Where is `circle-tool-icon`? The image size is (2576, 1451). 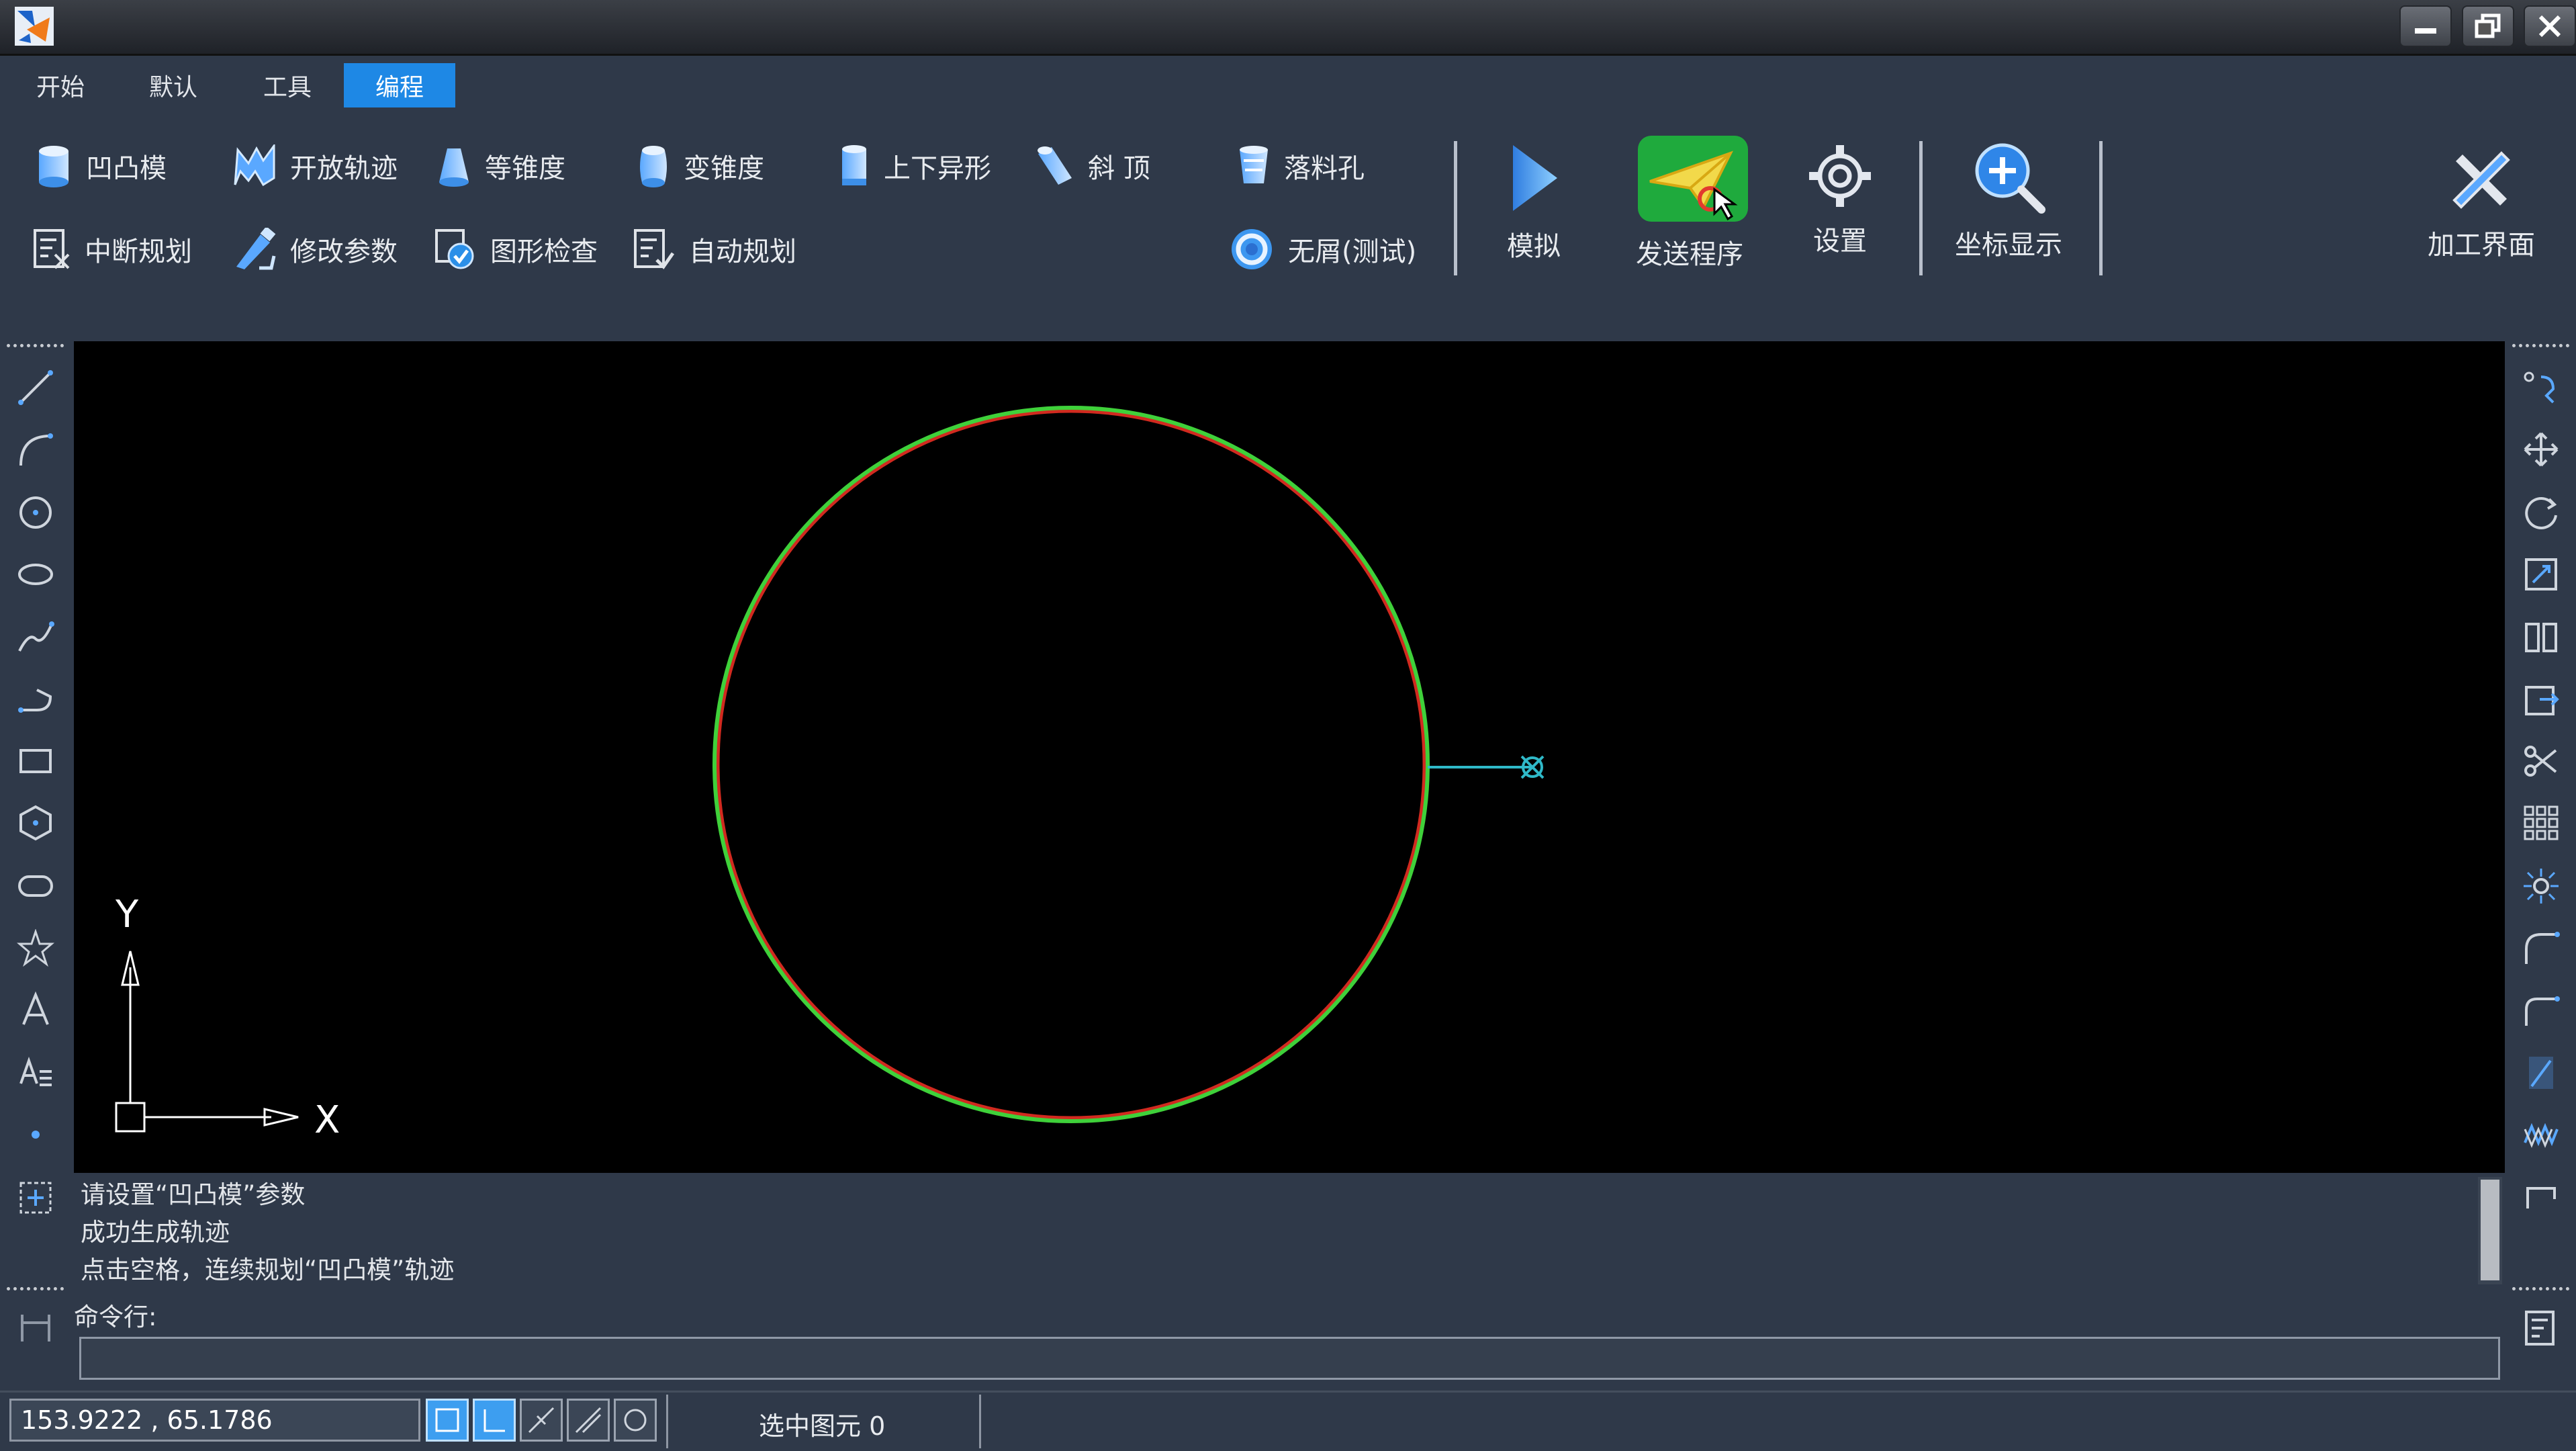
circle-tool-icon is located at coordinates (35, 512).